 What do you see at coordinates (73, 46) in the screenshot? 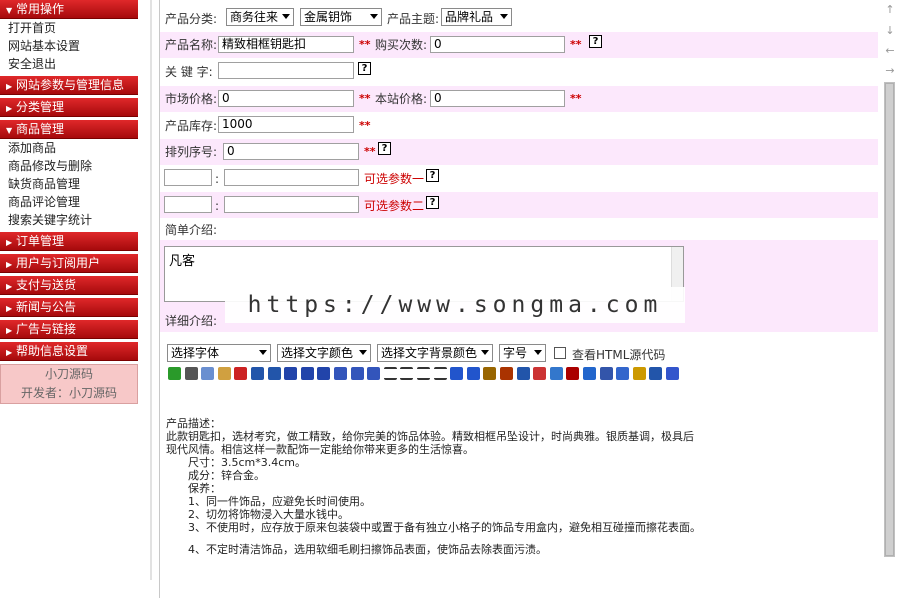
I see `sidebar-item: 网站基本设置` at bounding box center [73, 46].